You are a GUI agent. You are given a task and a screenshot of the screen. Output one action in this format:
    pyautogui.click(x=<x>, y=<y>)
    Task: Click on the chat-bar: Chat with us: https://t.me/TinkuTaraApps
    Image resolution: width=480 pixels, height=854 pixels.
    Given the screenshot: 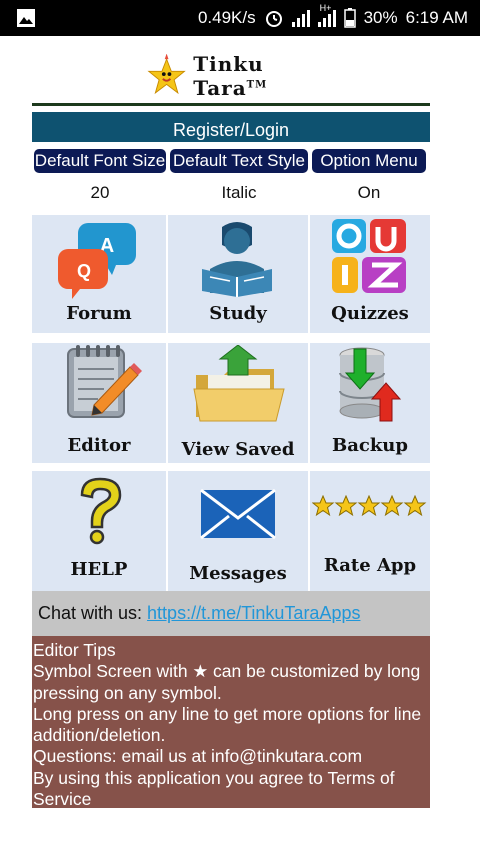 What is the action you would take?
    pyautogui.click(x=231, y=613)
    